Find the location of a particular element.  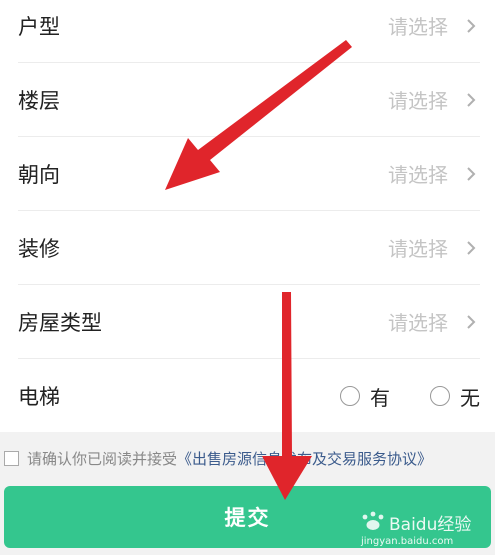

select-decoration: 请选择 is located at coordinates (434, 247).